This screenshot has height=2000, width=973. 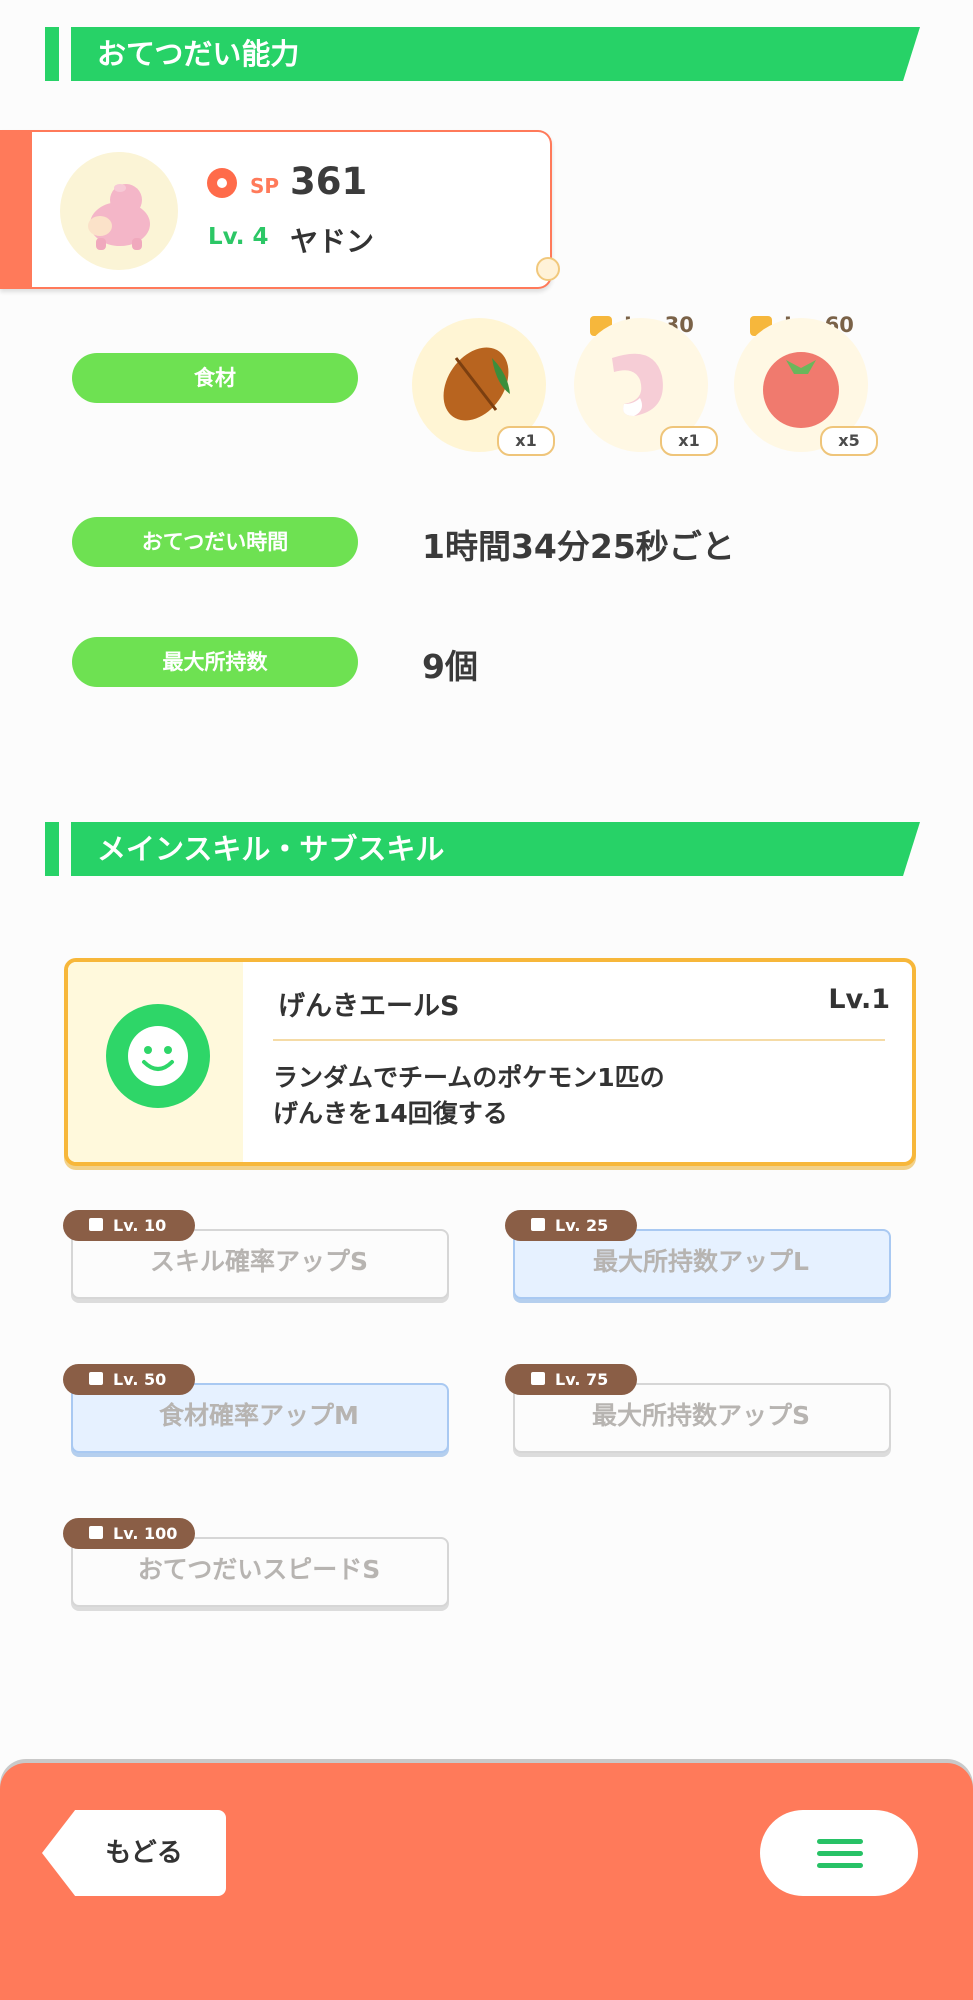 What do you see at coordinates (839, 1853) in the screenshot?
I see `menu-button` at bounding box center [839, 1853].